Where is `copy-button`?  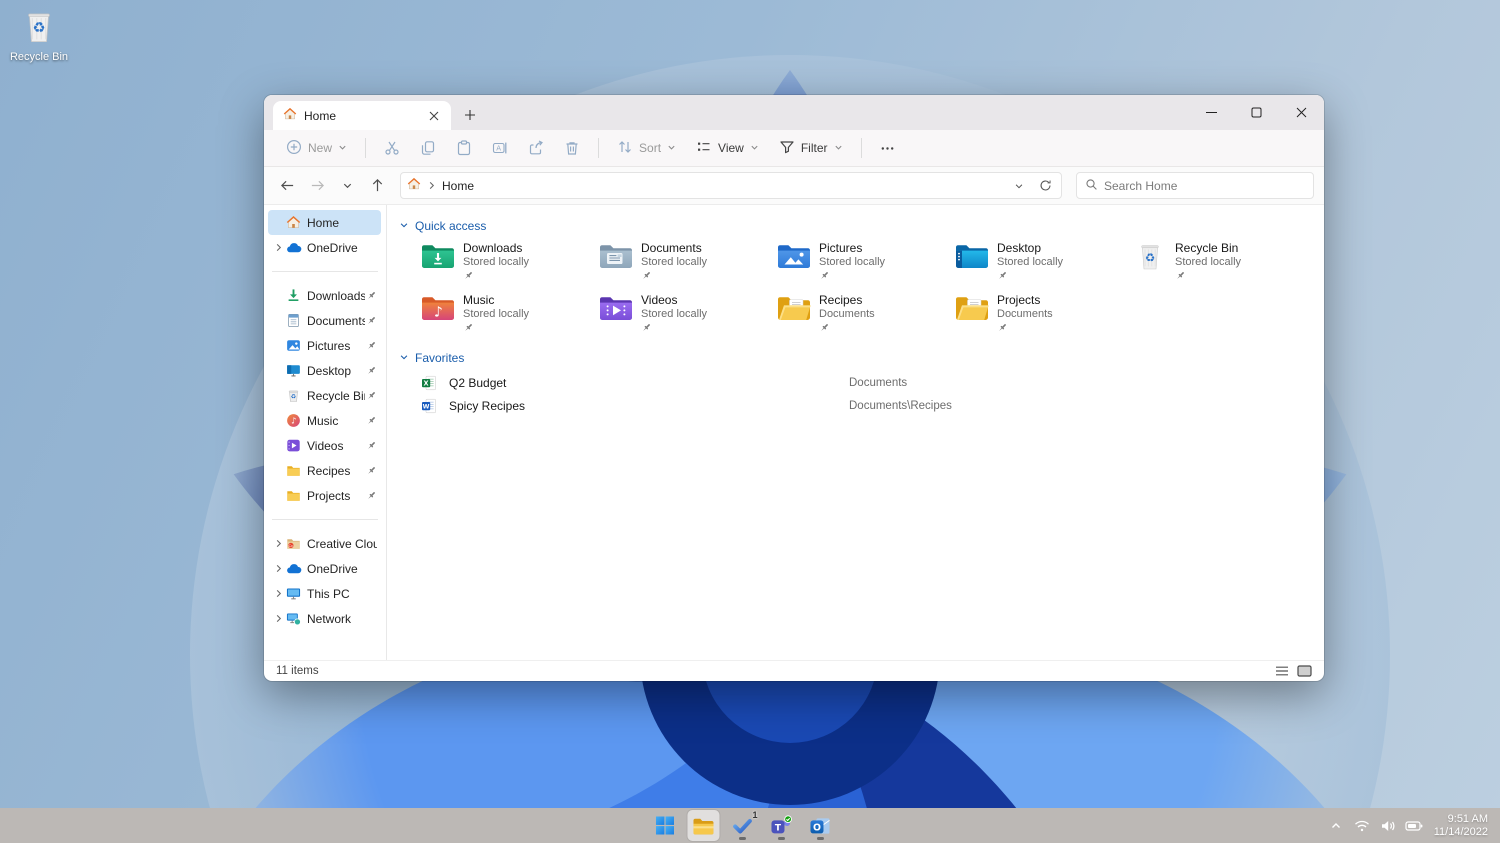 copy-button is located at coordinates (428, 148).